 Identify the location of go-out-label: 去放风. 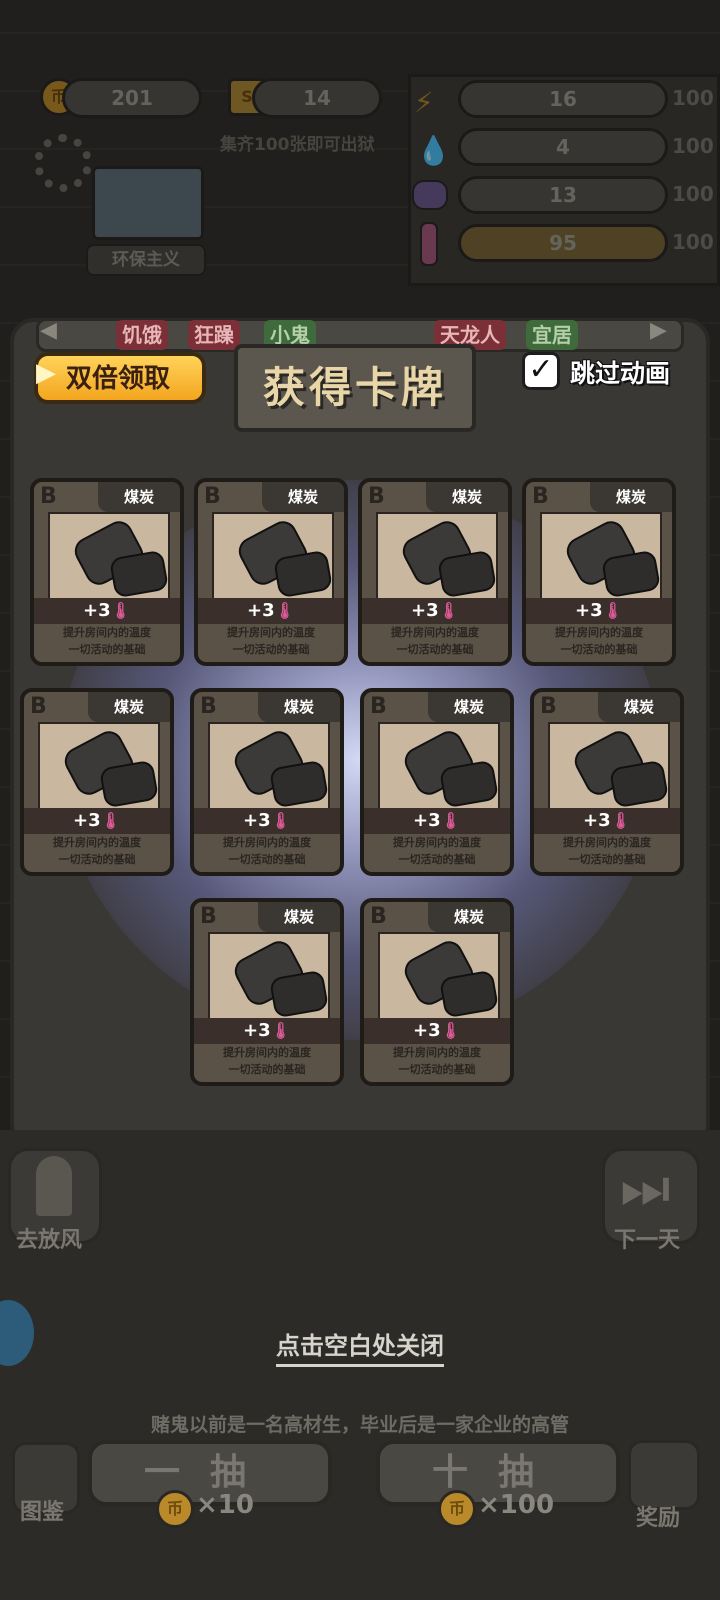
(49, 1240).